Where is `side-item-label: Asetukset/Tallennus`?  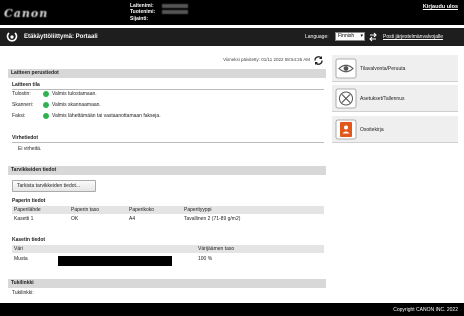 side-item-label: Asetukset/Tallennus is located at coordinates (382, 99).